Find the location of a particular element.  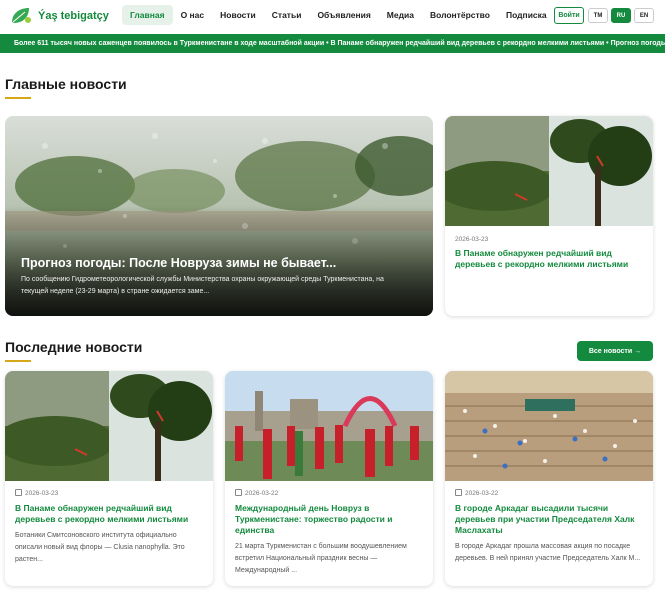

lang-en-button: EN is located at coordinates (644, 15).